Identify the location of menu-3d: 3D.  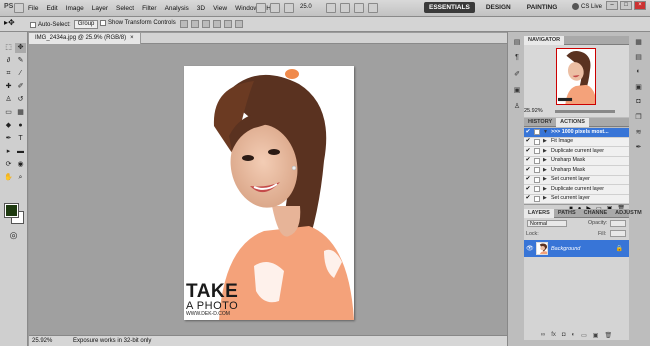
(201, 8).